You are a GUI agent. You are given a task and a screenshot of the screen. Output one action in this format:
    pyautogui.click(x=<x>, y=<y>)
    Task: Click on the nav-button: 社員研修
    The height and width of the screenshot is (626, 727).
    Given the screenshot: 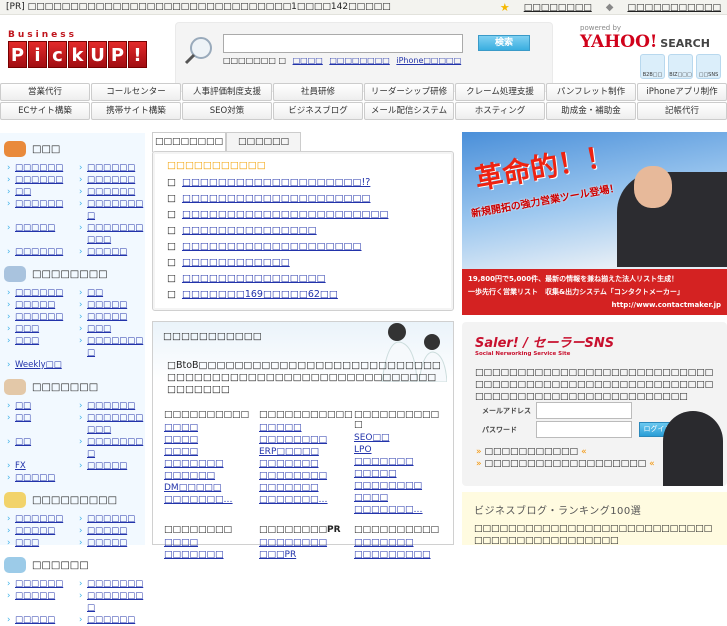 What is the action you would take?
    pyautogui.click(x=318, y=92)
    